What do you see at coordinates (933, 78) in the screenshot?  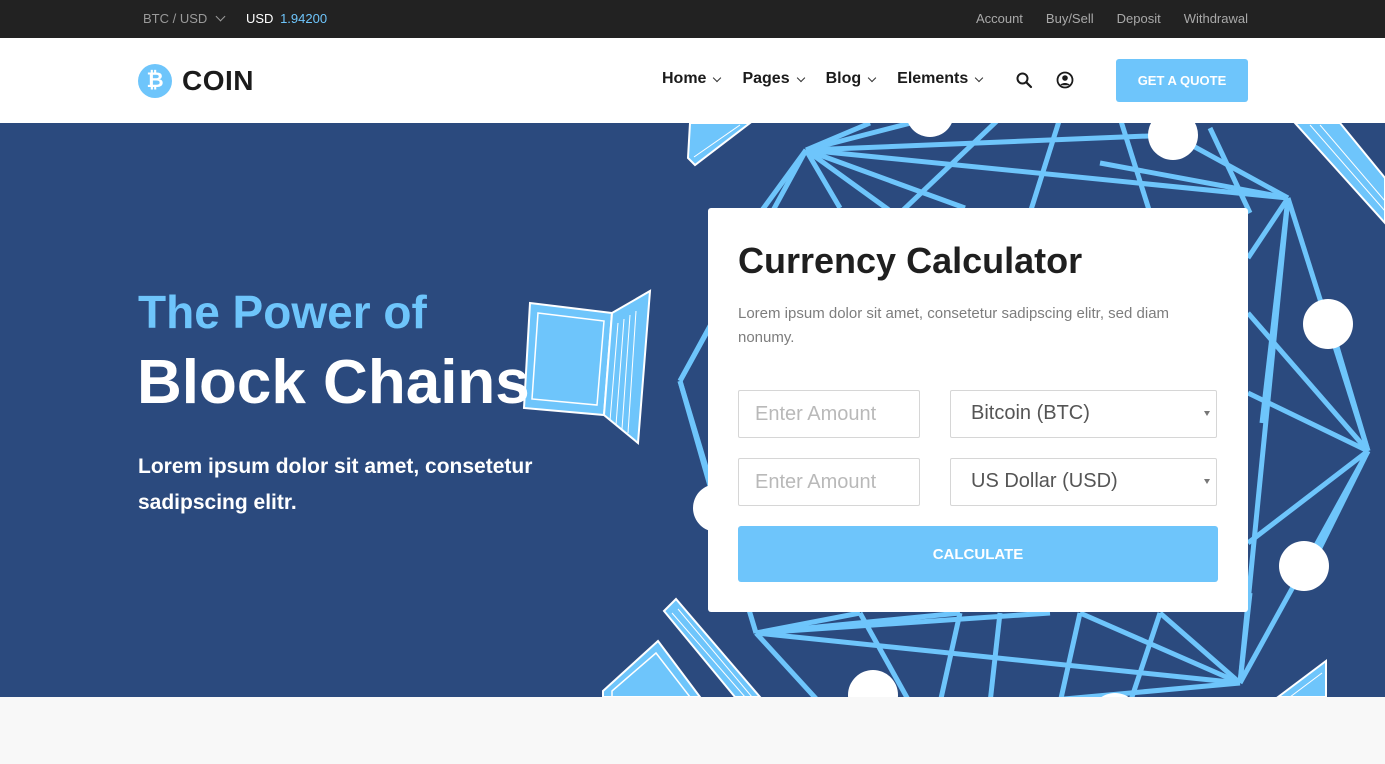 I see `nav-label: Elements` at bounding box center [933, 78].